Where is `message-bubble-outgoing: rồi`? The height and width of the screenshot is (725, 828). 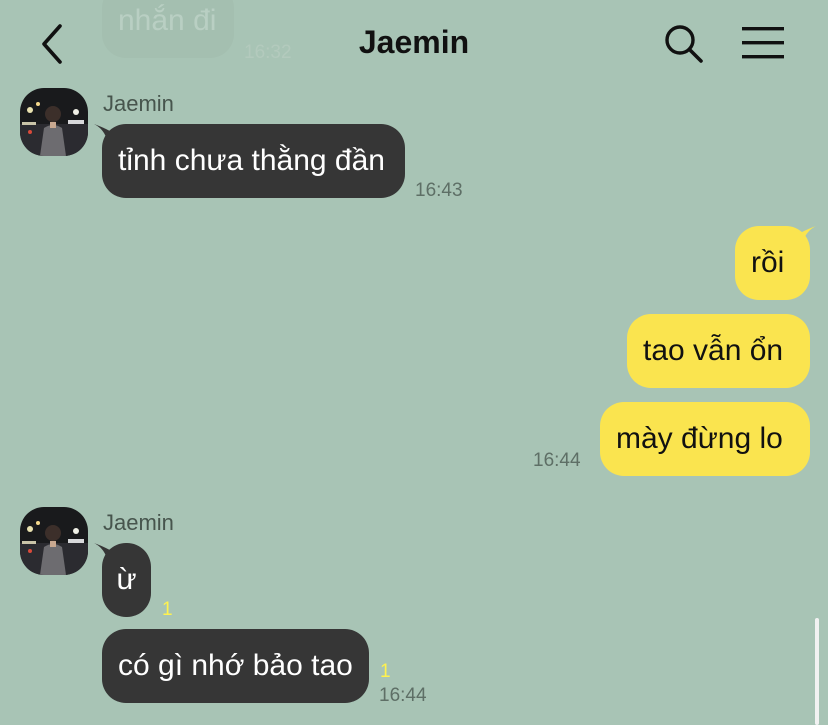
message-bubble-outgoing: rồi is located at coordinates (772, 263).